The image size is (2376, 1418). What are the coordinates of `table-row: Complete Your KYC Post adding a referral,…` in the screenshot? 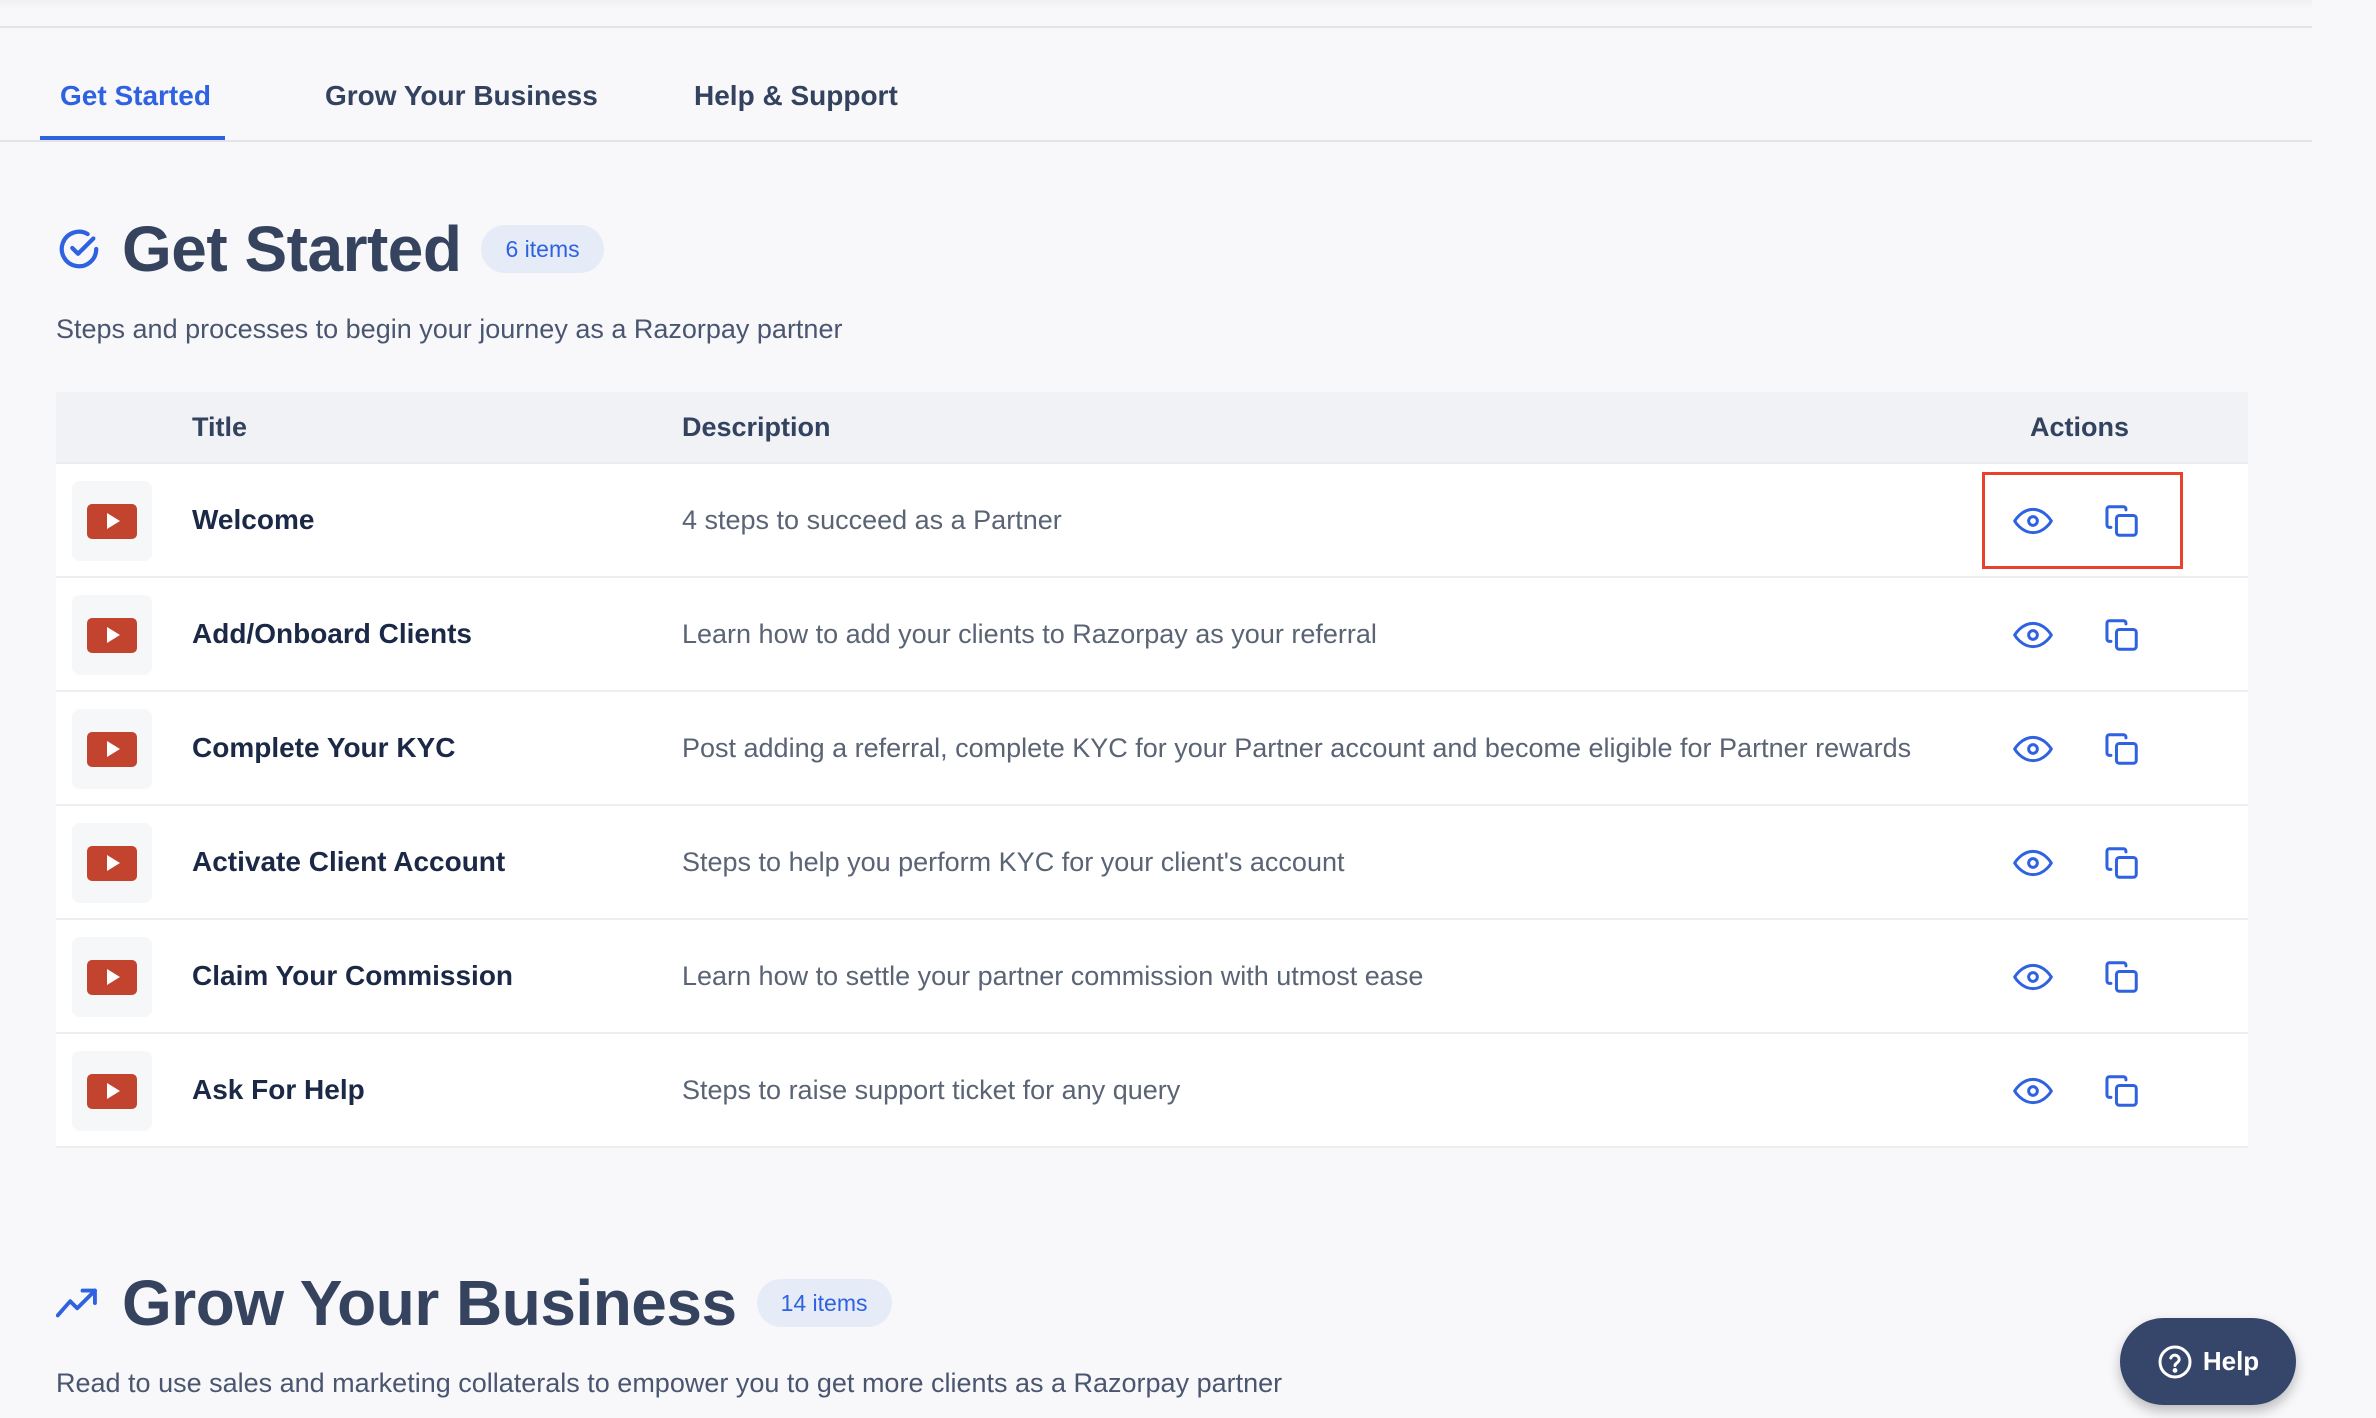 It's located at (1152, 749).